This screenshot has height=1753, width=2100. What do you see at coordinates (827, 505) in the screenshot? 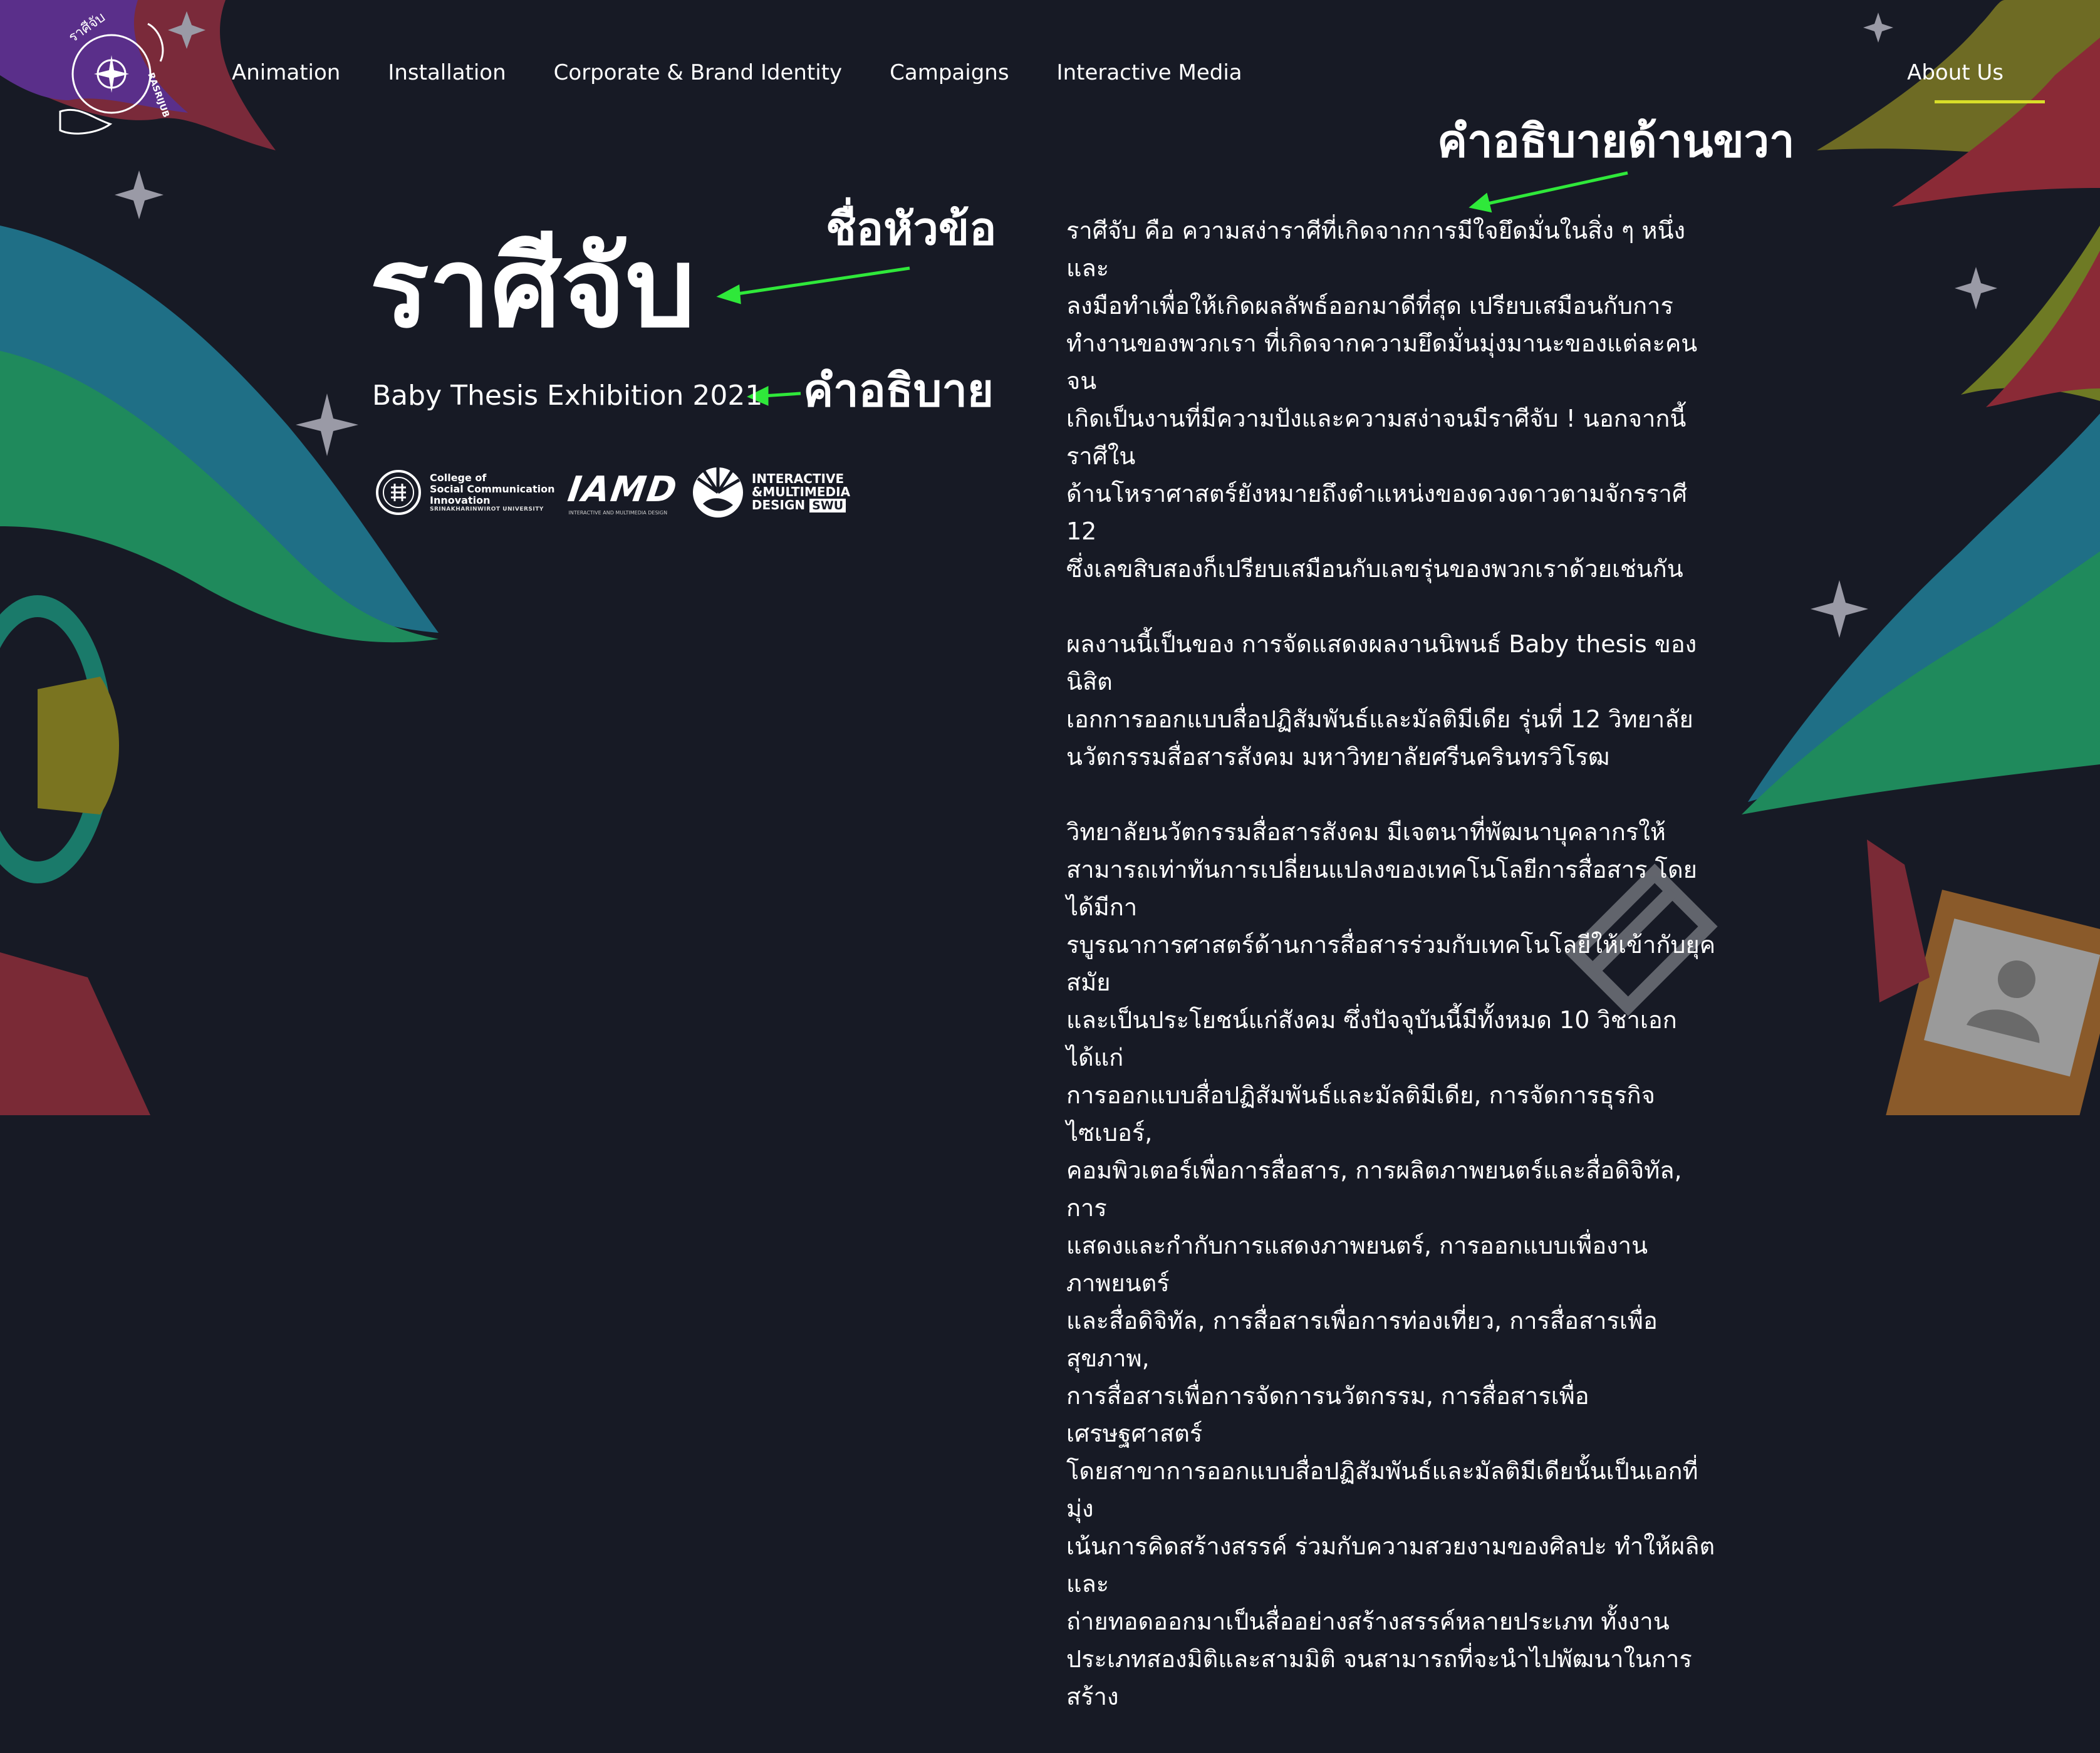
I see `imd-swu-badge: SWU` at bounding box center [827, 505].